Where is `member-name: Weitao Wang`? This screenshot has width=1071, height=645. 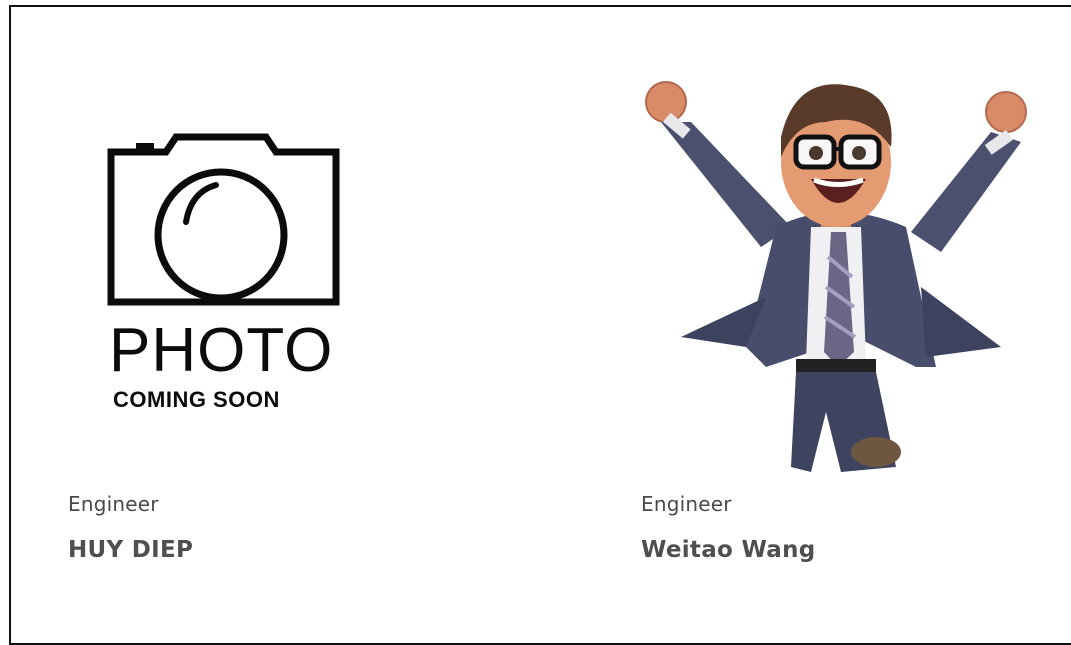
member-name: Weitao Wang is located at coordinates (728, 550).